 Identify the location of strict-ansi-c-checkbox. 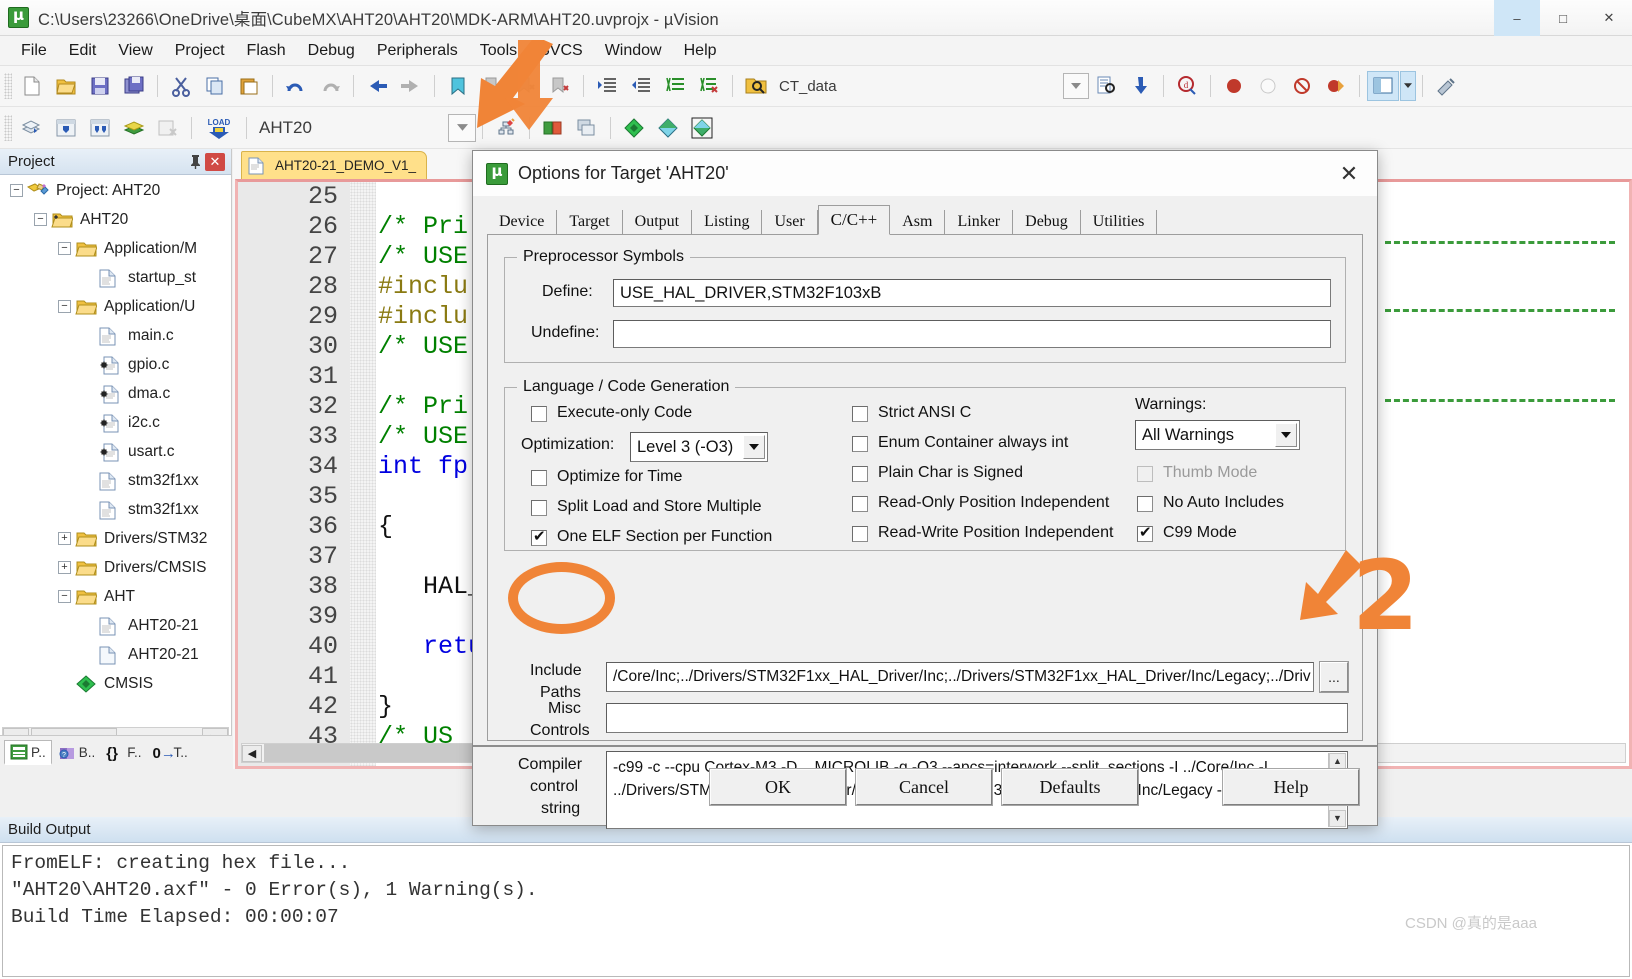
(860, 414).